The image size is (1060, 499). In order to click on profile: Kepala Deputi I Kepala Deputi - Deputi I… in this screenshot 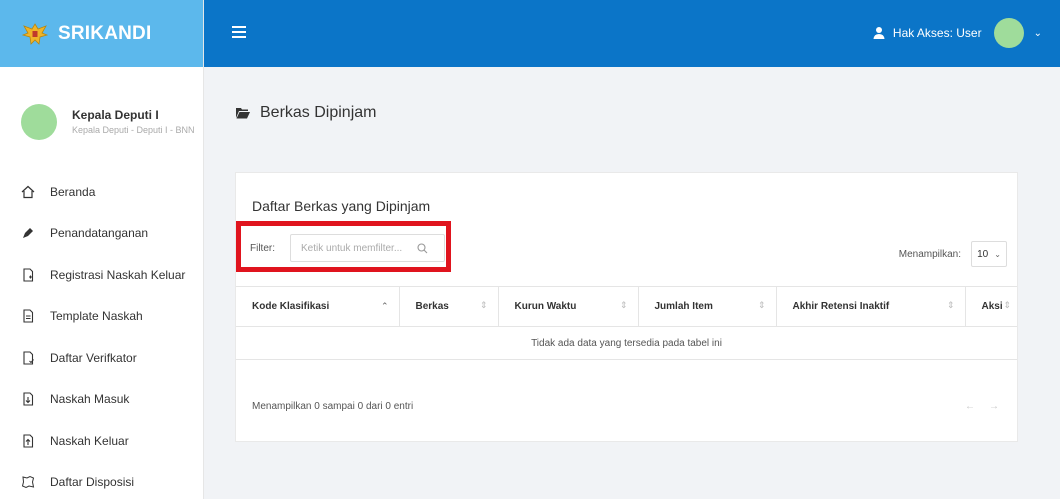, I will do `click(101, 112)`.